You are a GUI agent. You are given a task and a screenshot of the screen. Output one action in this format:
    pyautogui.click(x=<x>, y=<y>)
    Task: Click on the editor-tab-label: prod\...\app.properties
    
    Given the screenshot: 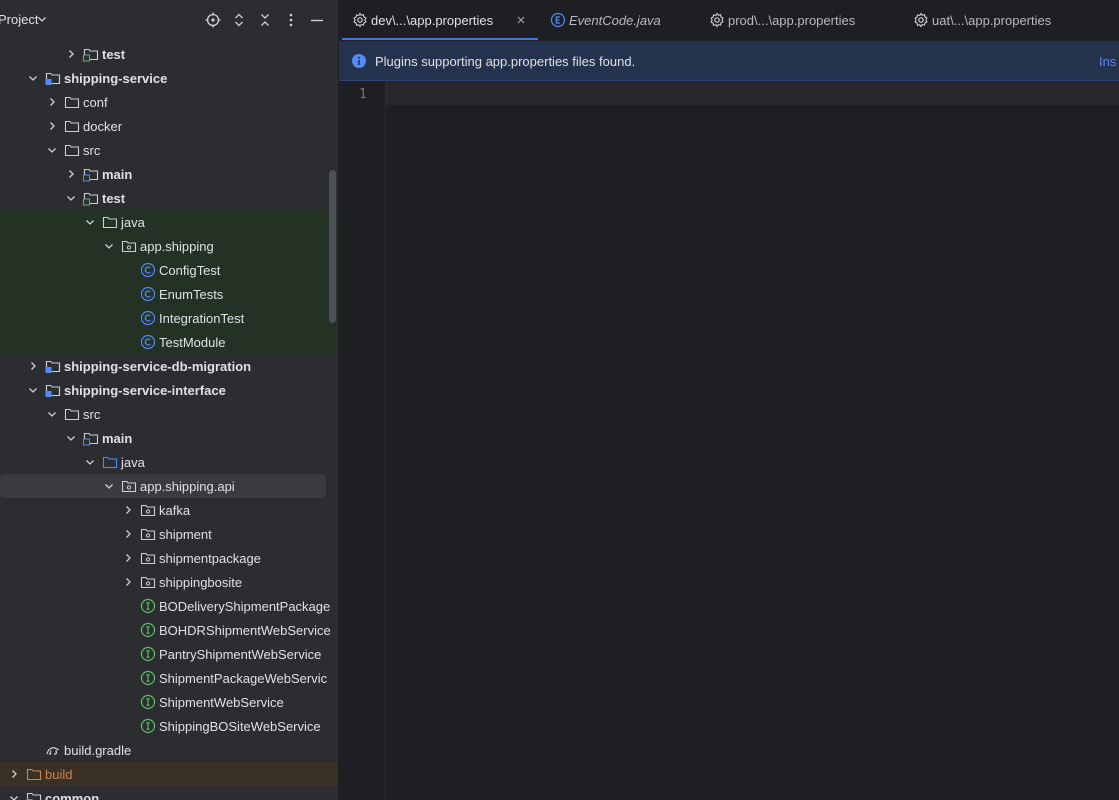 What is the action you would take?
    pyautogui.click(x=792, y=20)
    